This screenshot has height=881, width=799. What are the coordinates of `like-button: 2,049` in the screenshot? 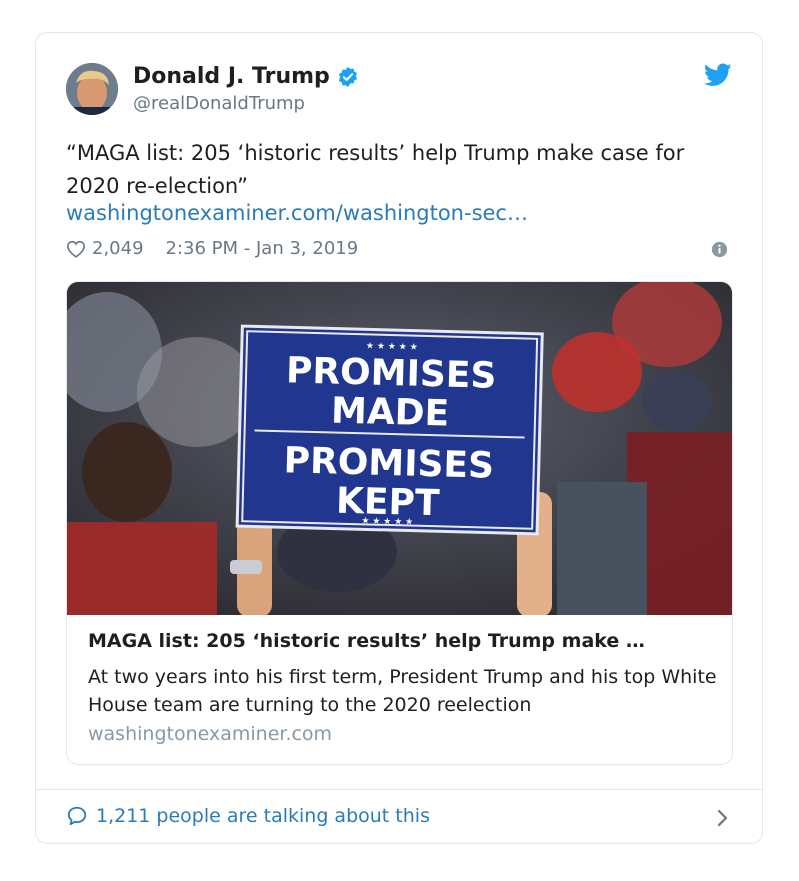 It's located at (105, 248).